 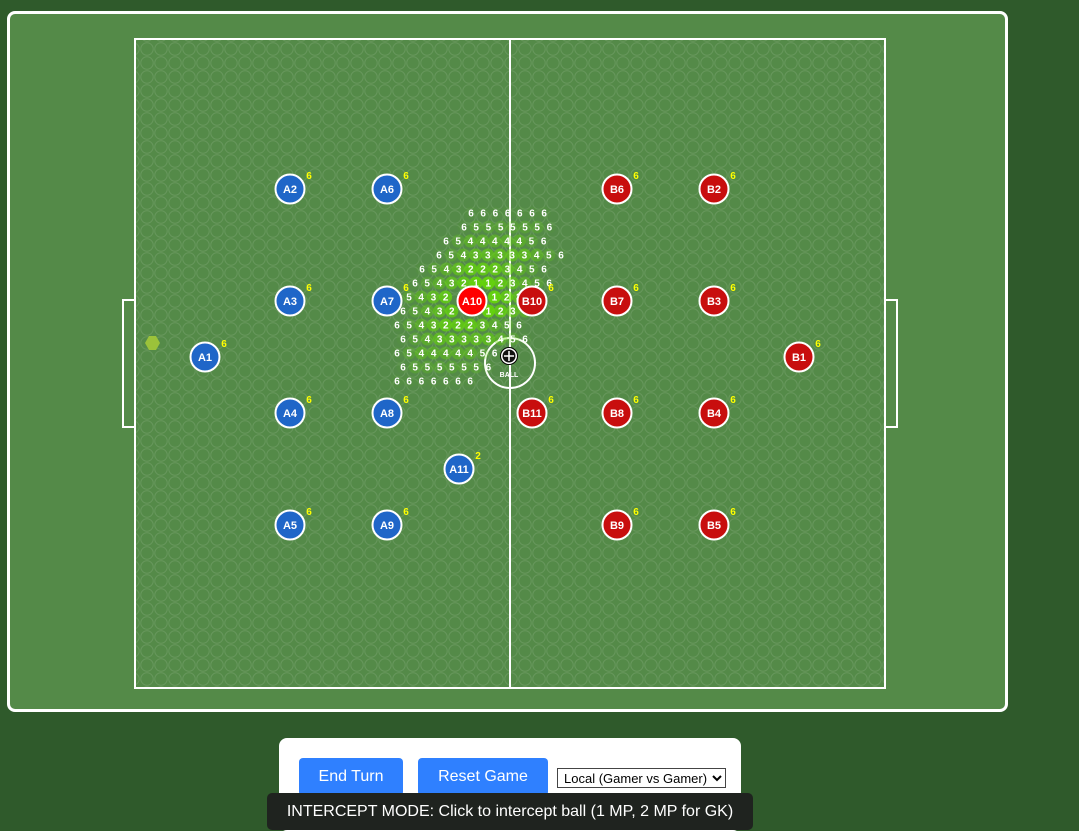 I want to click on reset-game-button: Reset Game, so click(x=483, y=777).